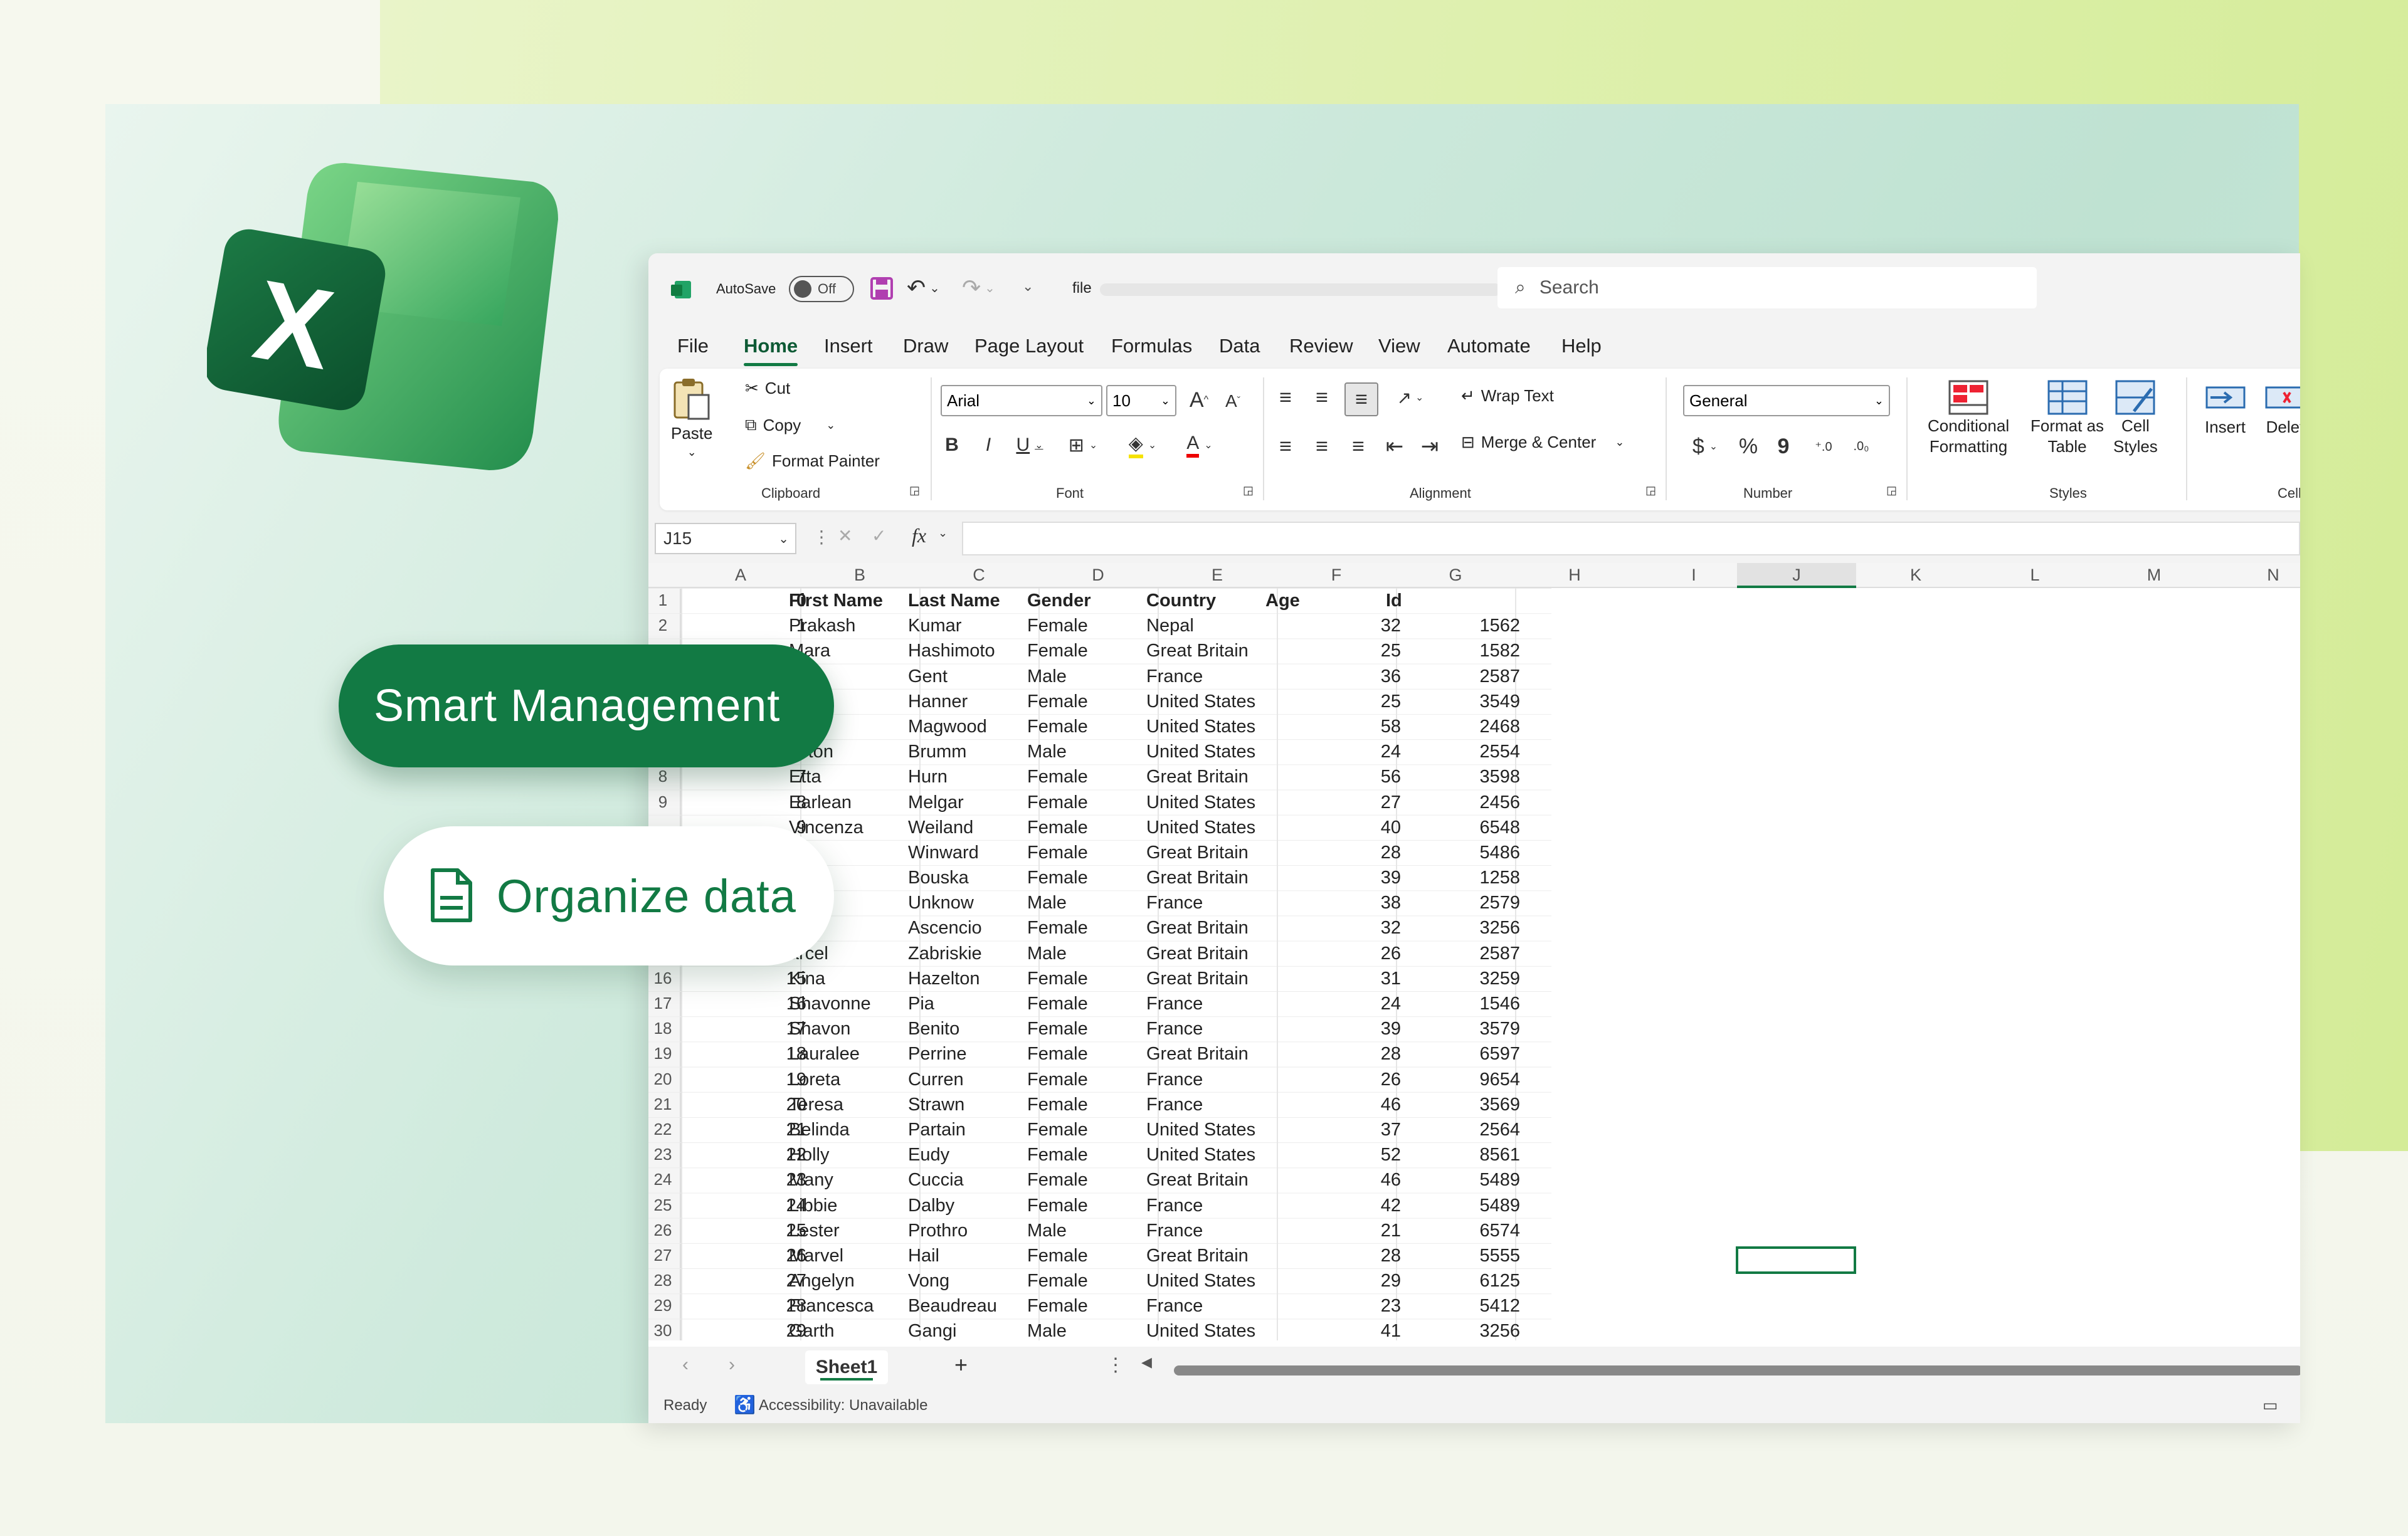  I want to click on cell: Lauralee, so click(824, 1054).